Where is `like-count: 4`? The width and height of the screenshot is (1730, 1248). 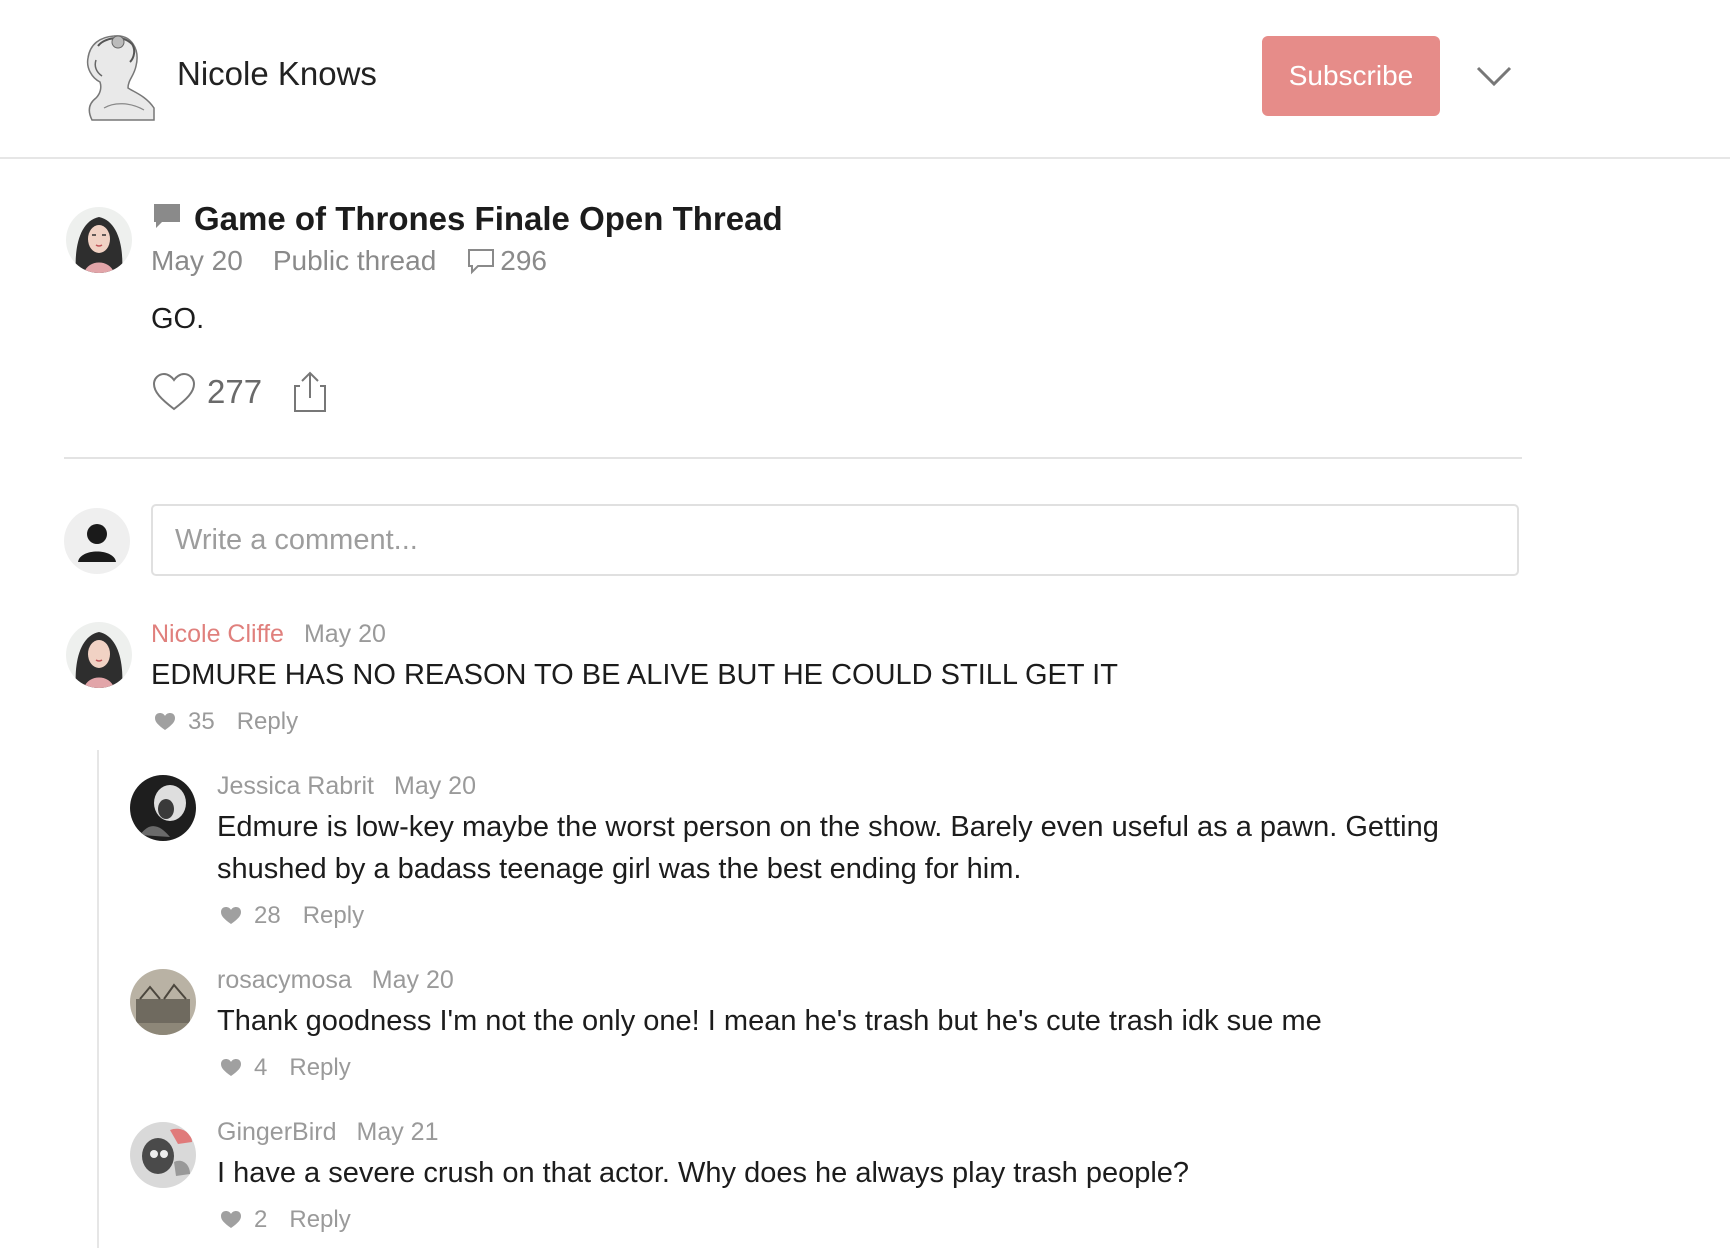
like-count: 4 is located at coordinates (261, 1067).